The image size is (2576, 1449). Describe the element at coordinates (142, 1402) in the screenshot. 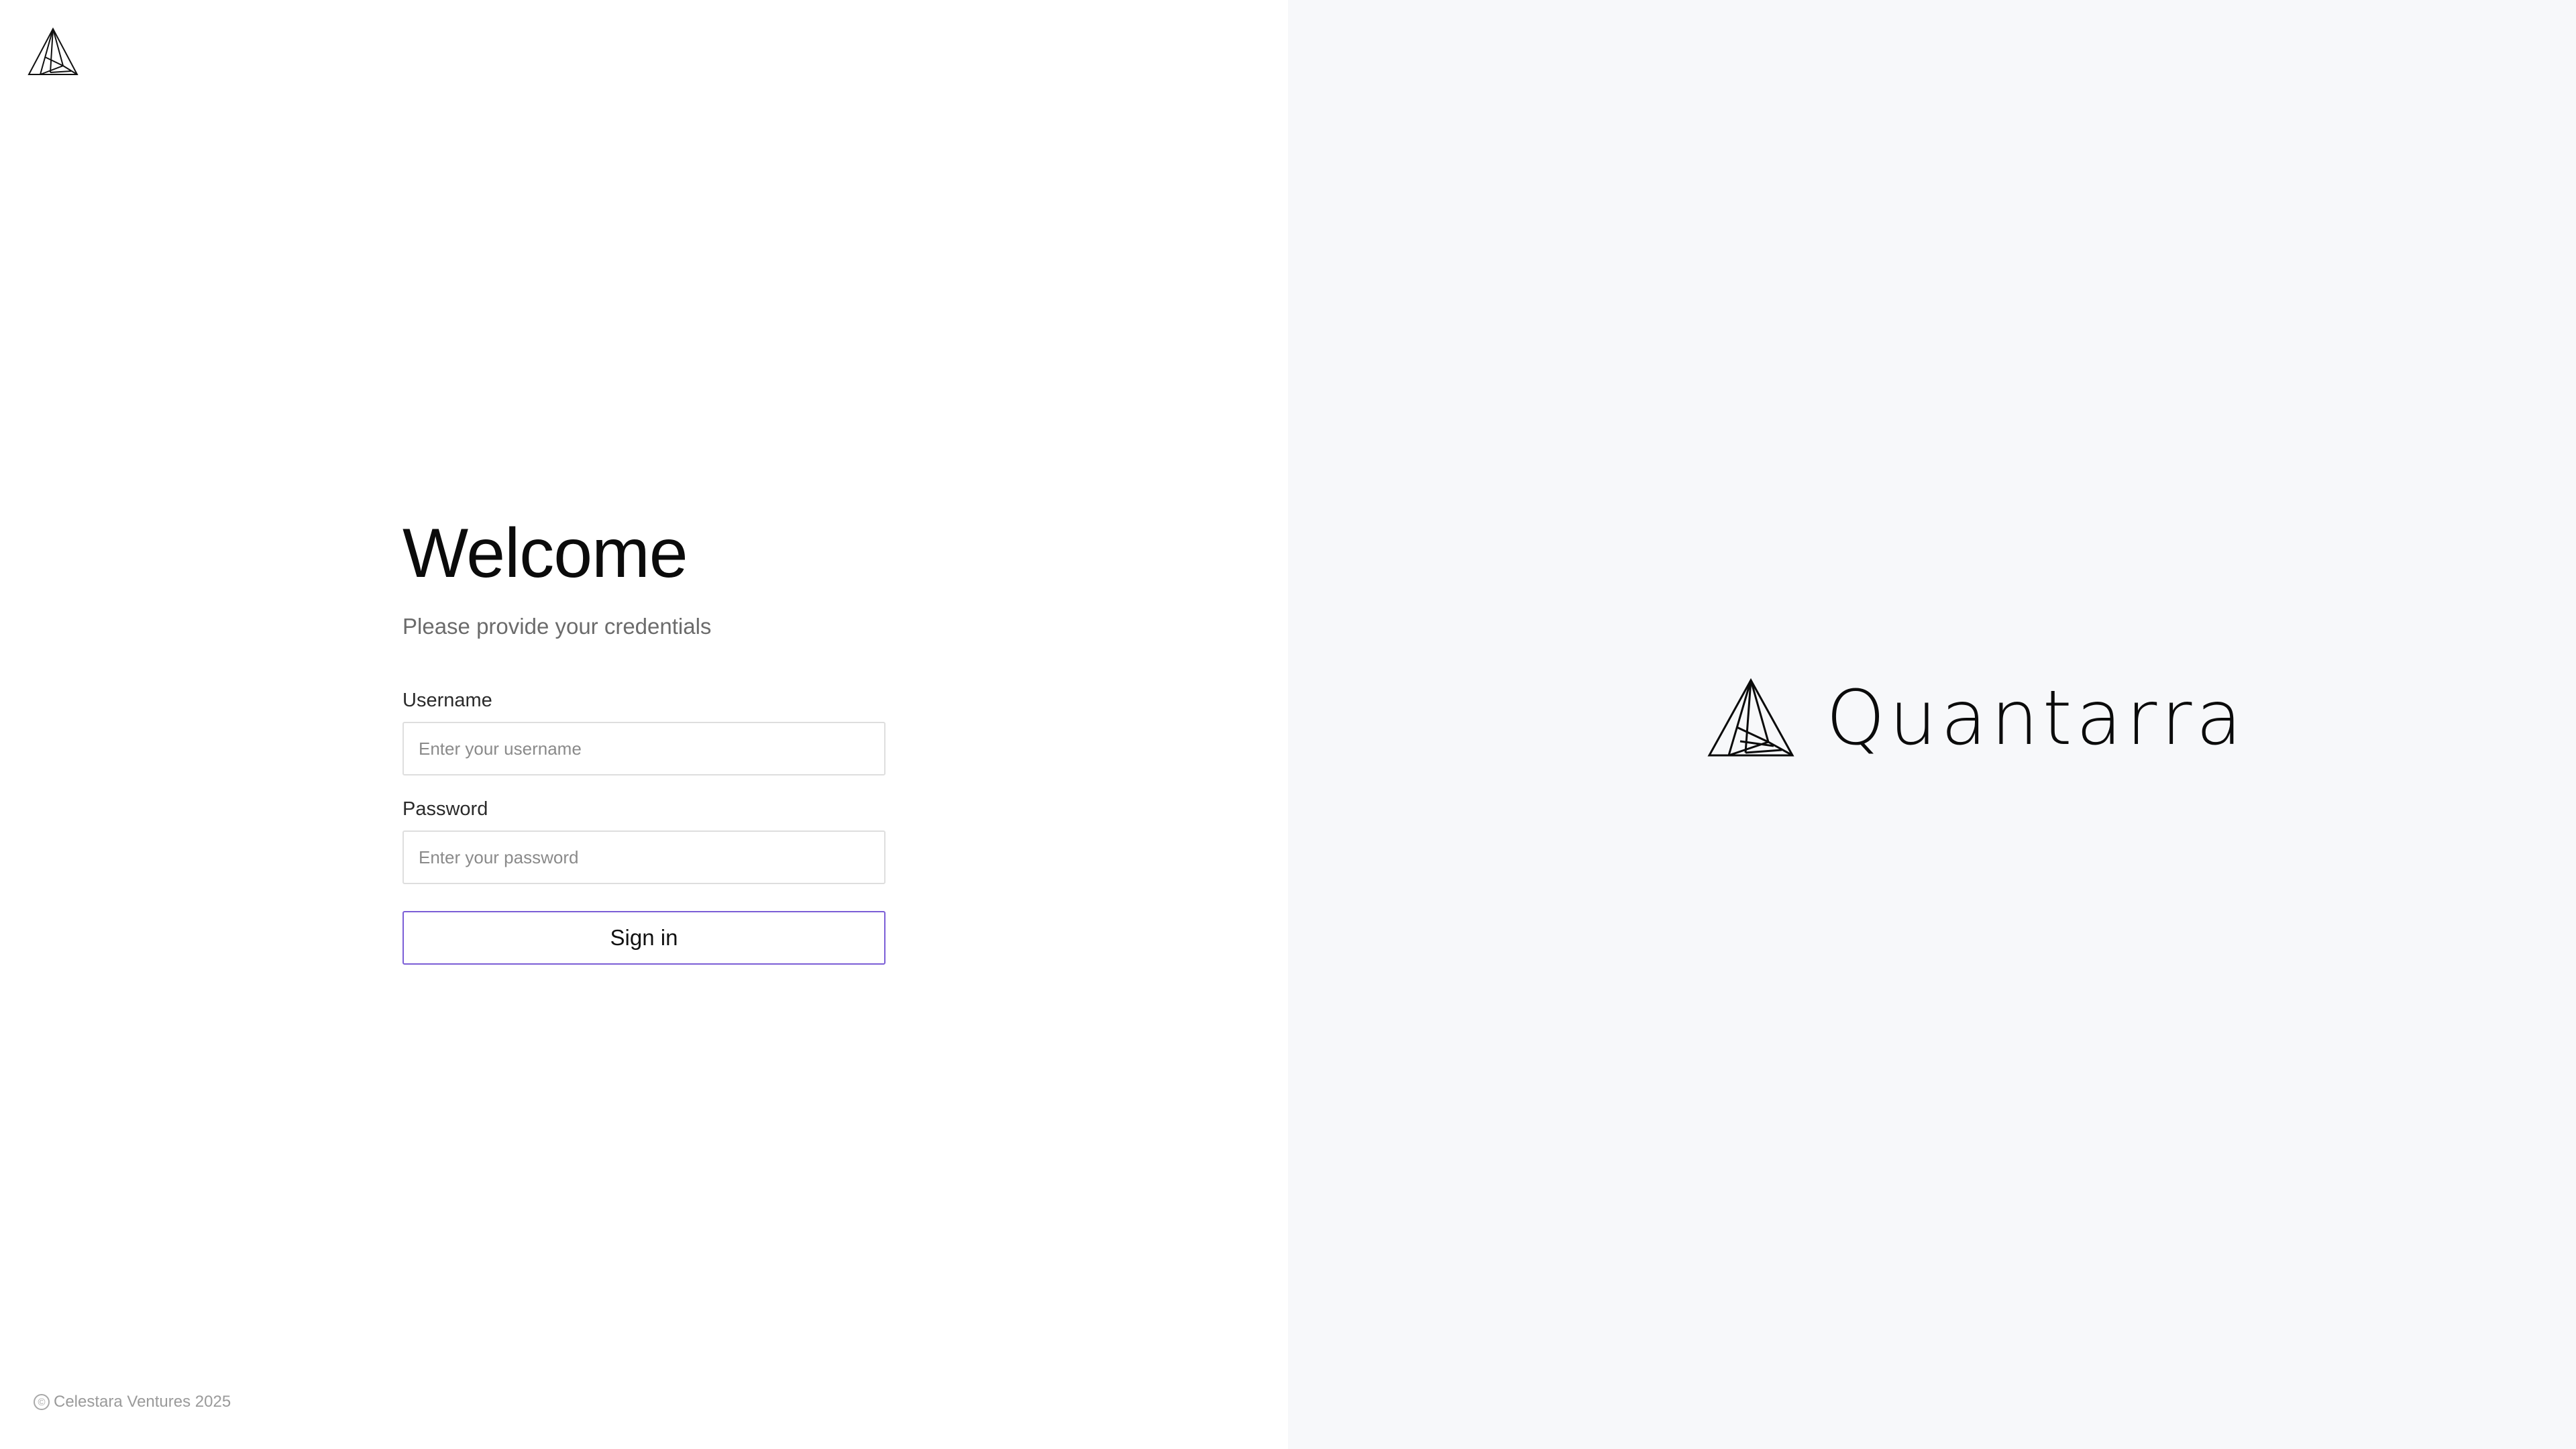

I see `copyright-text: Celestara Ventures 2025` at that location.